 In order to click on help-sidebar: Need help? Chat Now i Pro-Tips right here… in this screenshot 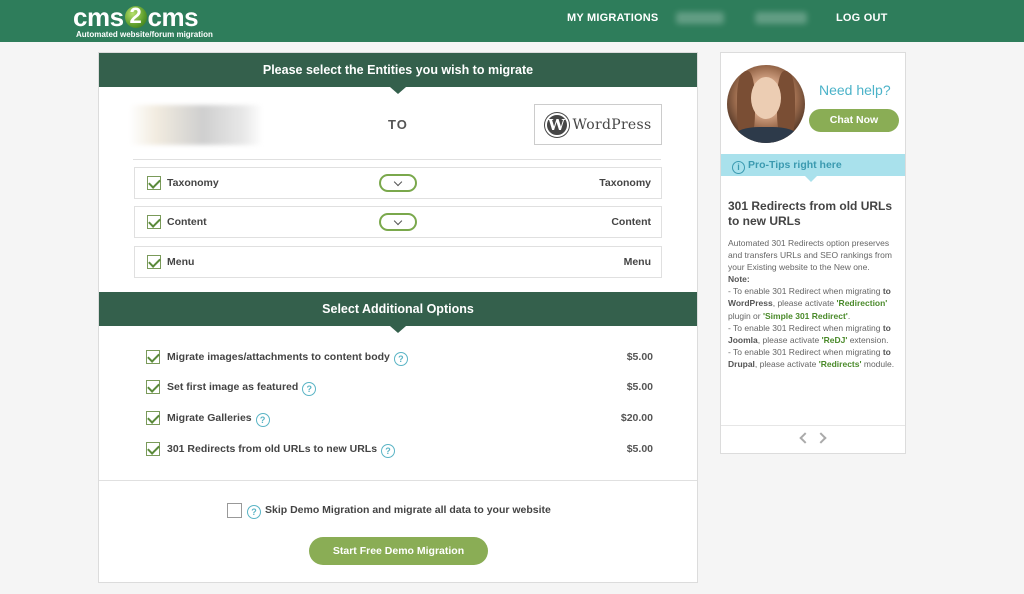, I will do `click(813, 253)`.